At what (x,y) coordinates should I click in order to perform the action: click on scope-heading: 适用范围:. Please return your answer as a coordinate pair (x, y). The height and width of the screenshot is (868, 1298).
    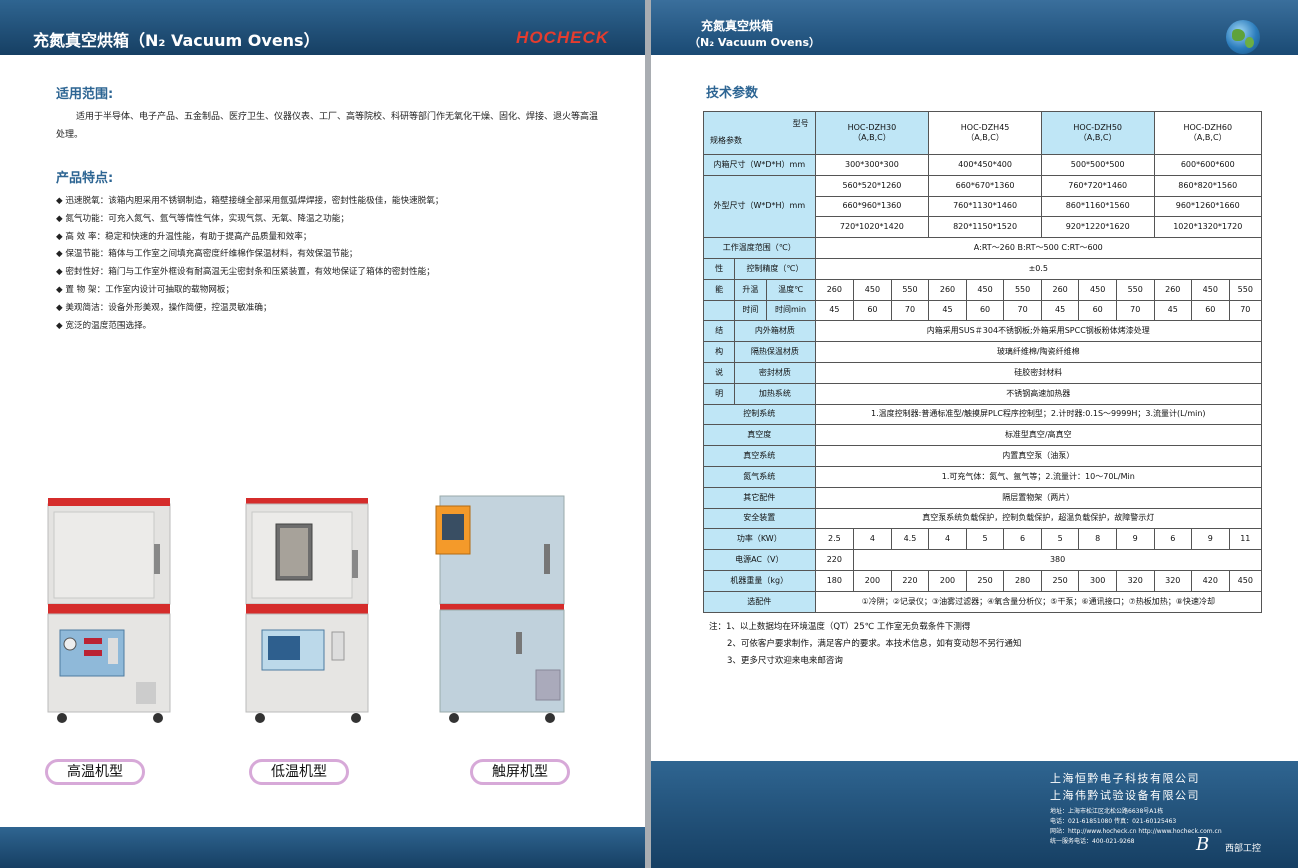
    Looking at the image, I should click on (85, 94).